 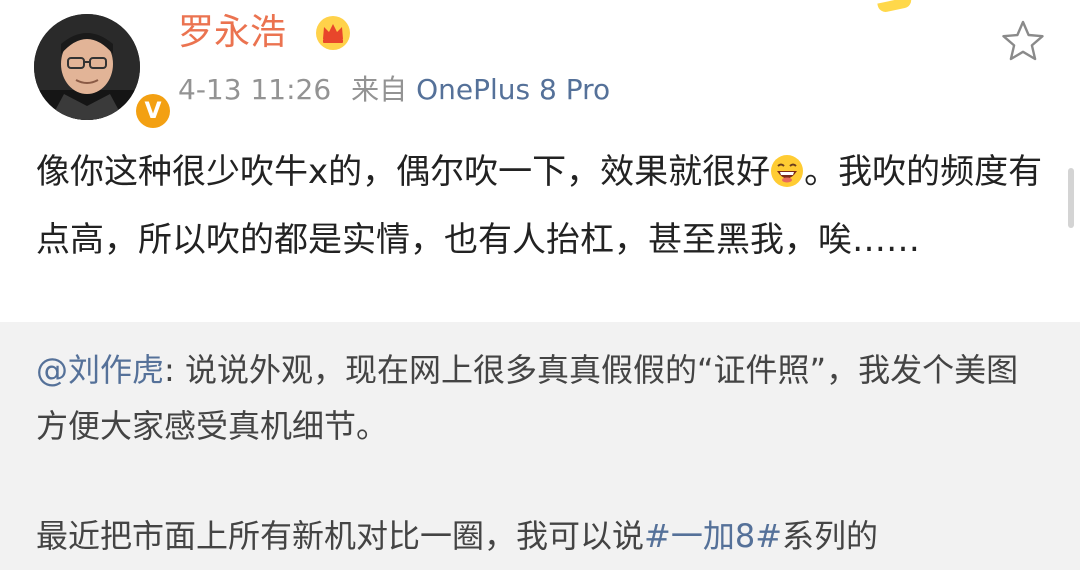 What do you see at coordinates (513, 89) in the screenshot?
I see `source-device-link: OnePlus 8 Pro` at bounding box center [513, 89].